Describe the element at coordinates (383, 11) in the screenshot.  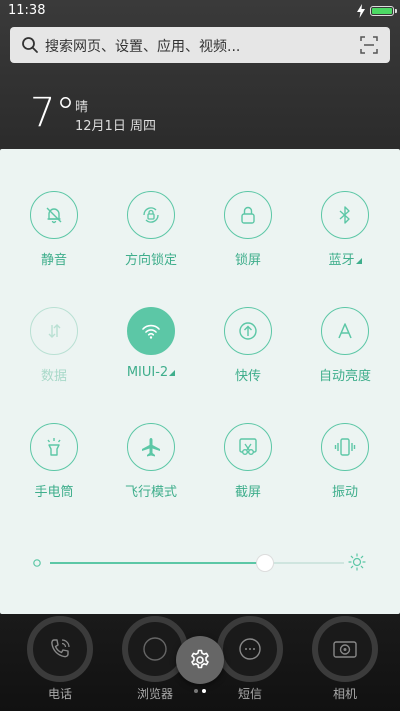
I see `battery-icon` at that location.